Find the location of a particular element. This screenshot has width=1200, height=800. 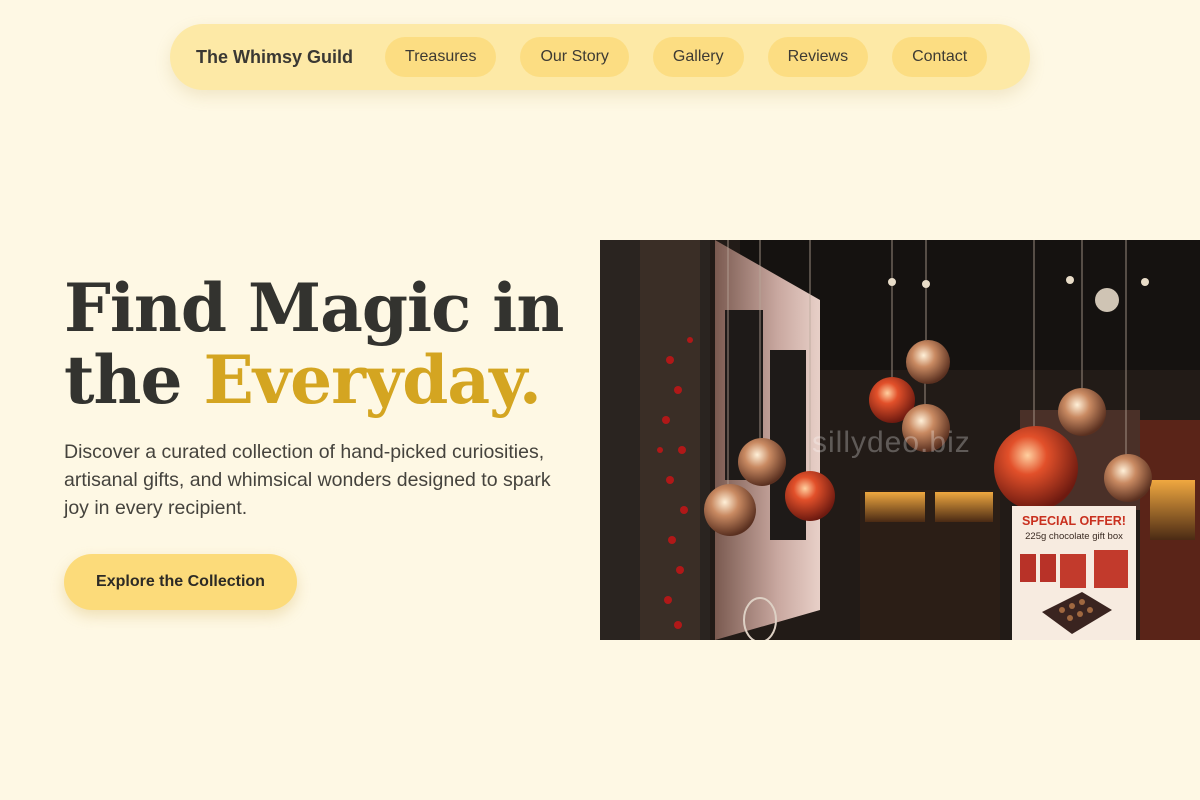

hero-title-line1: Find Magic in is located at coordinates (314, 308).